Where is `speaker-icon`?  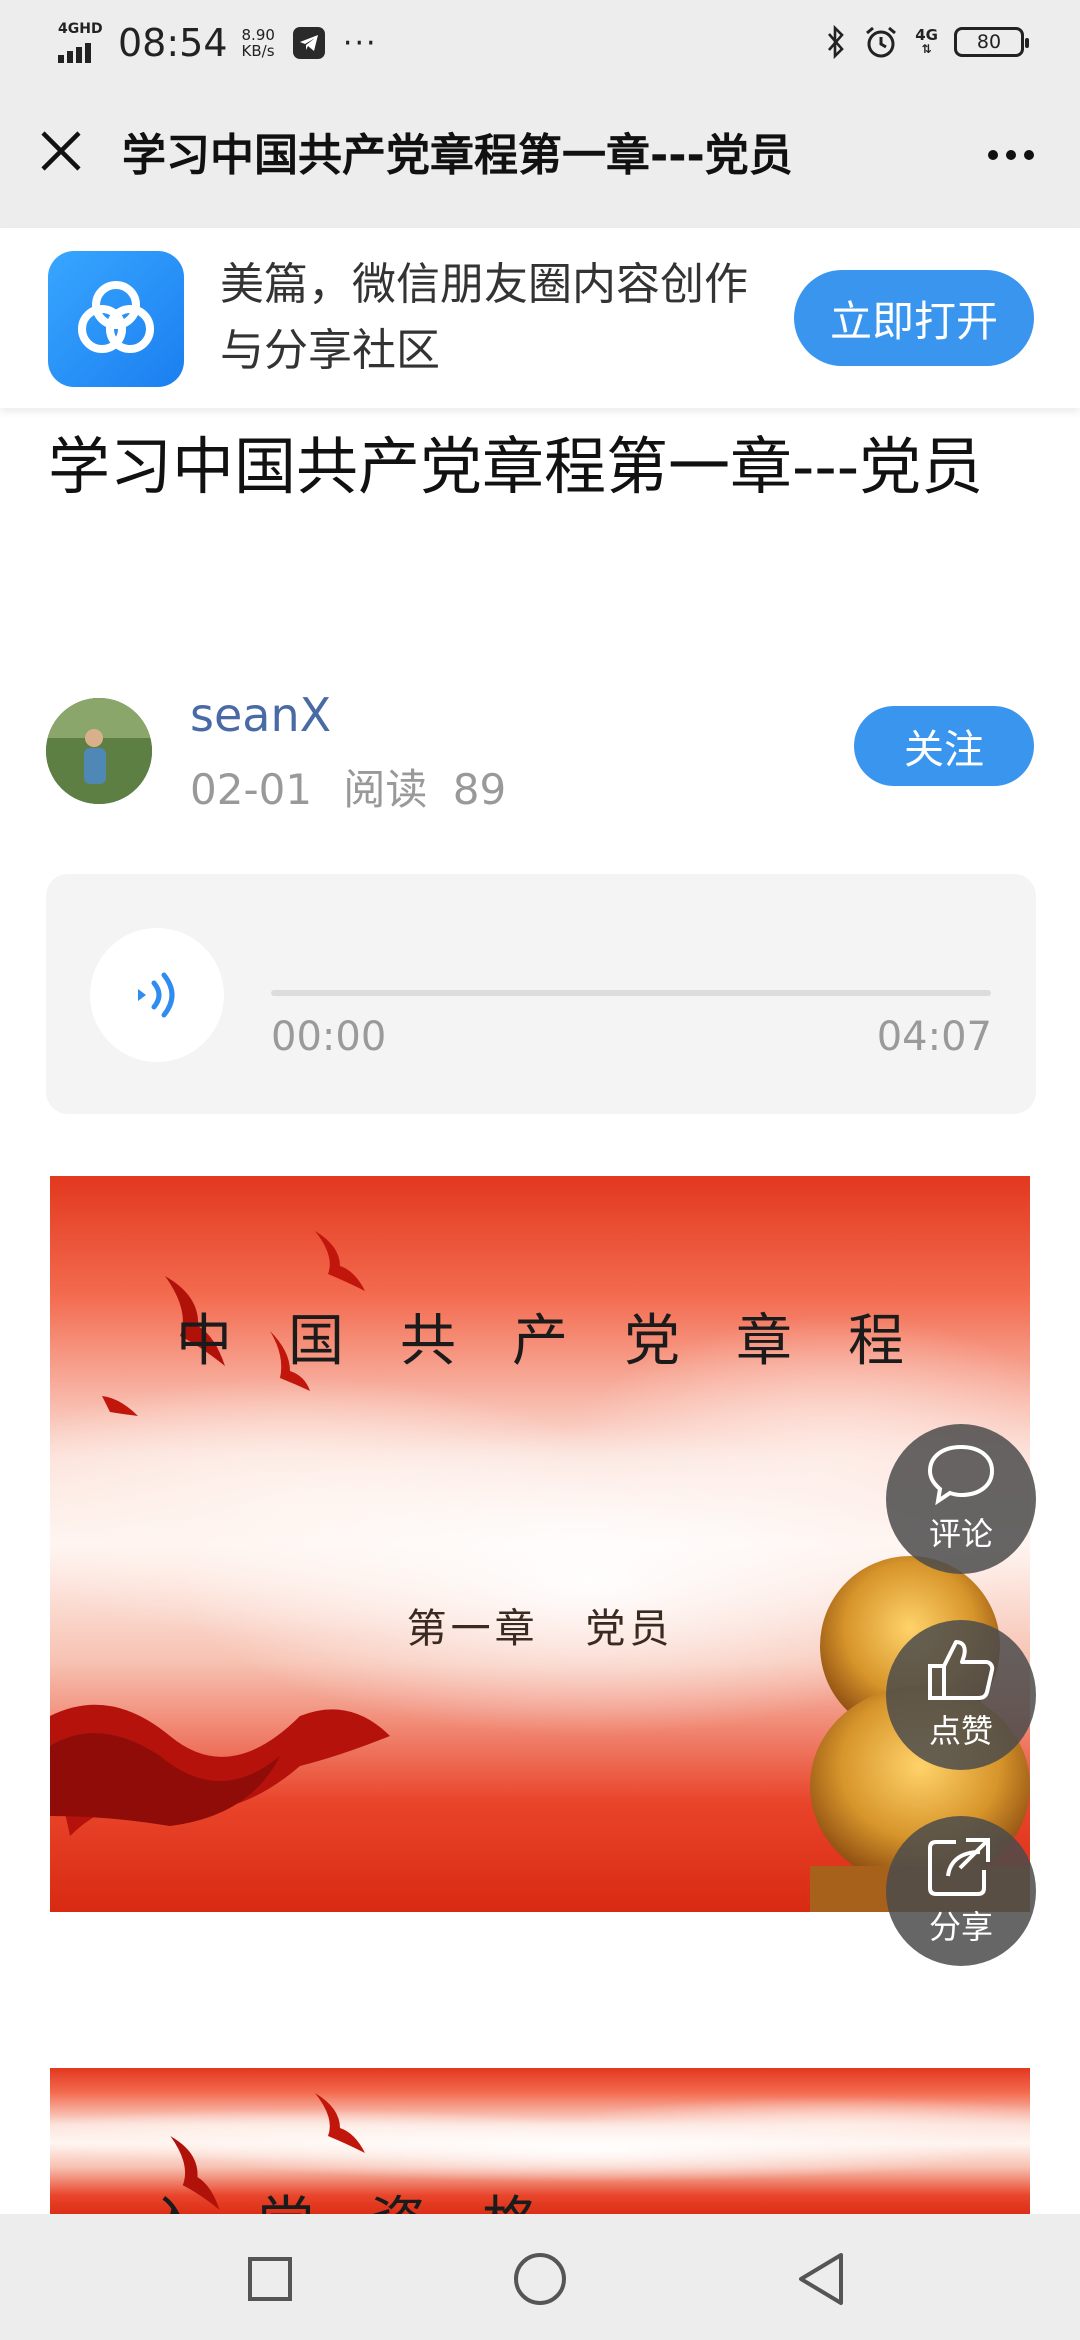
speaker-icon is located at coordinates (156, 995).